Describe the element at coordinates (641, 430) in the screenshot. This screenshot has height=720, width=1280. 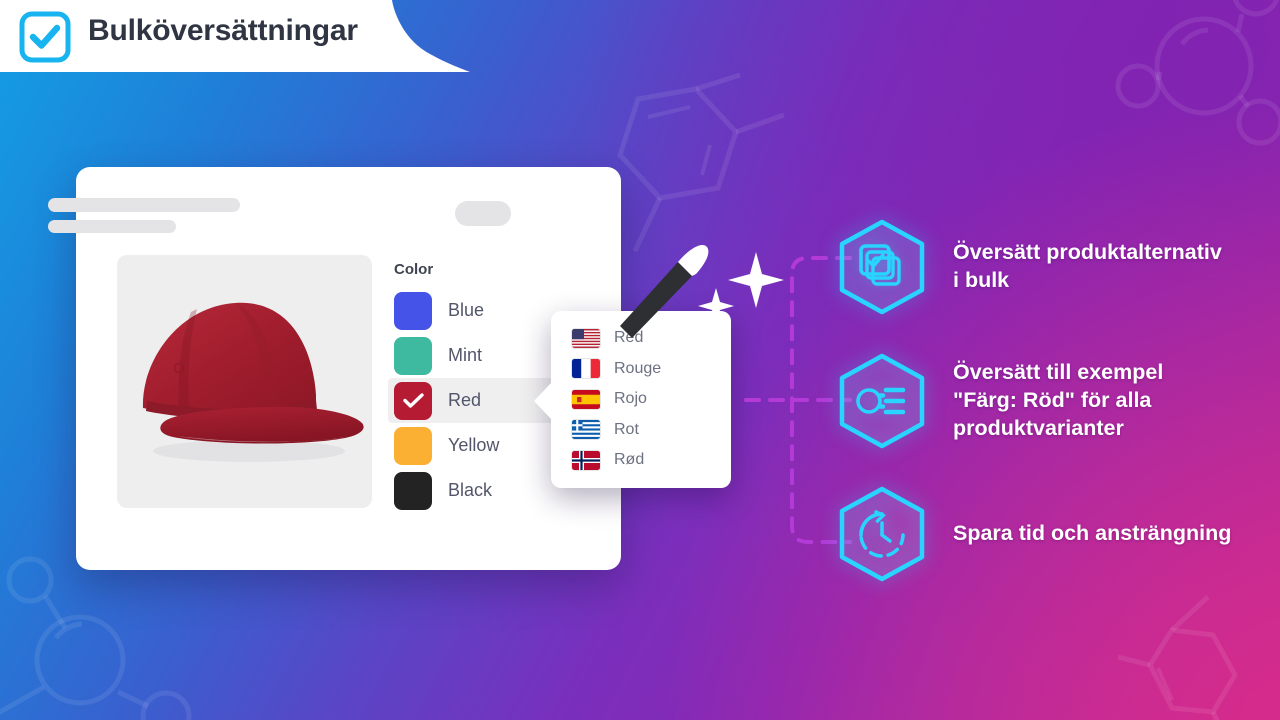
I see `translation-row-gr: Rot` at that location.